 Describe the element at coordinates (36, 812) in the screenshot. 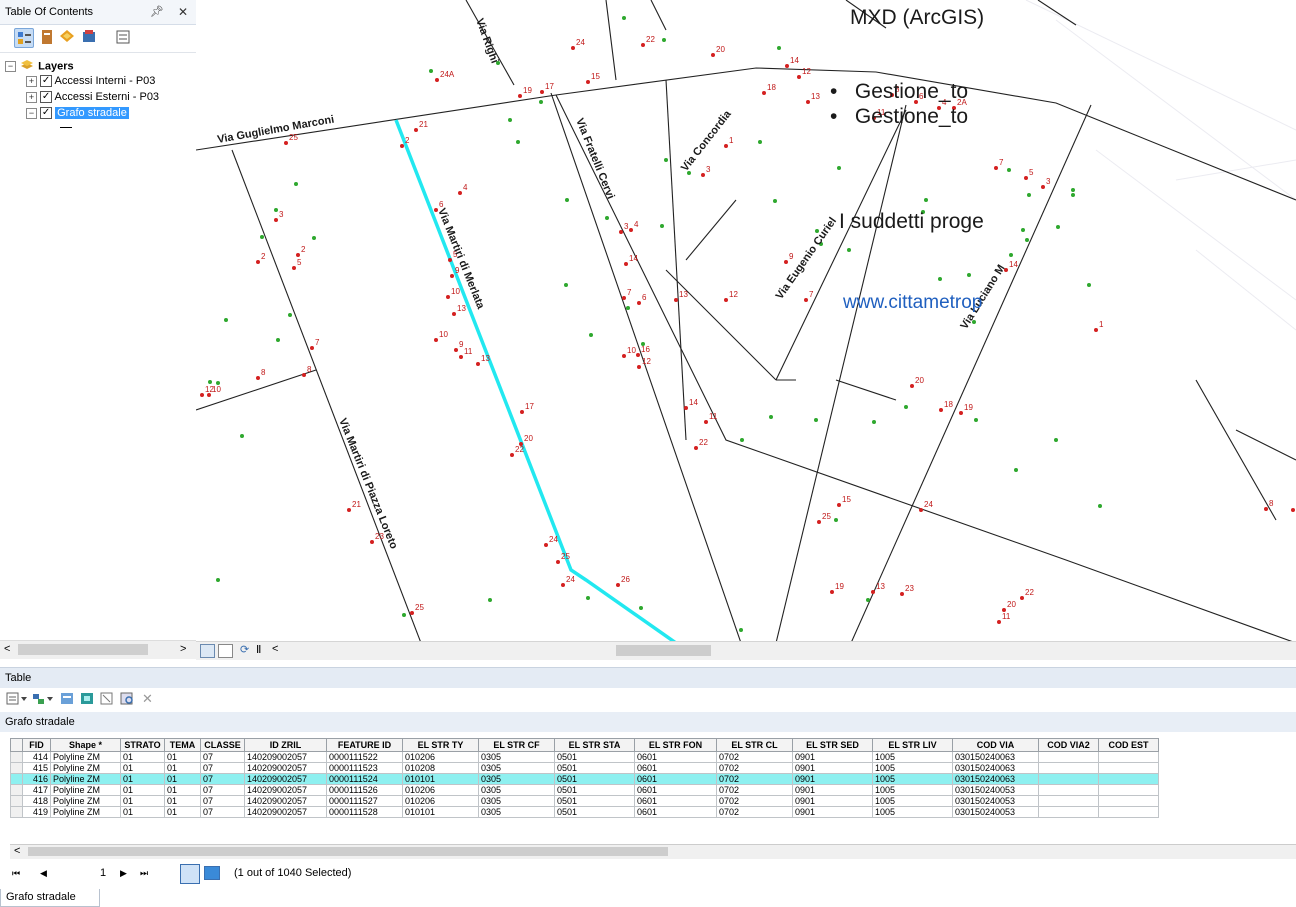

I see `table-cell: 419` at that location.